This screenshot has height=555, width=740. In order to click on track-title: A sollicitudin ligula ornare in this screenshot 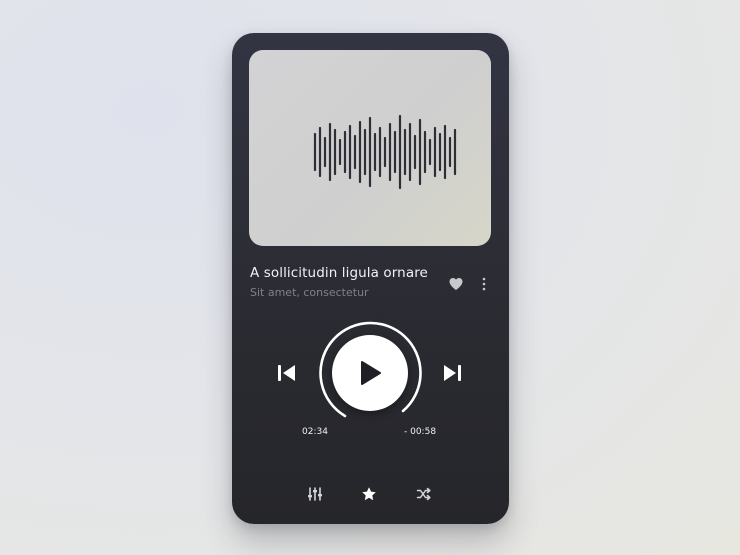, I will do `click(339, 273)`.